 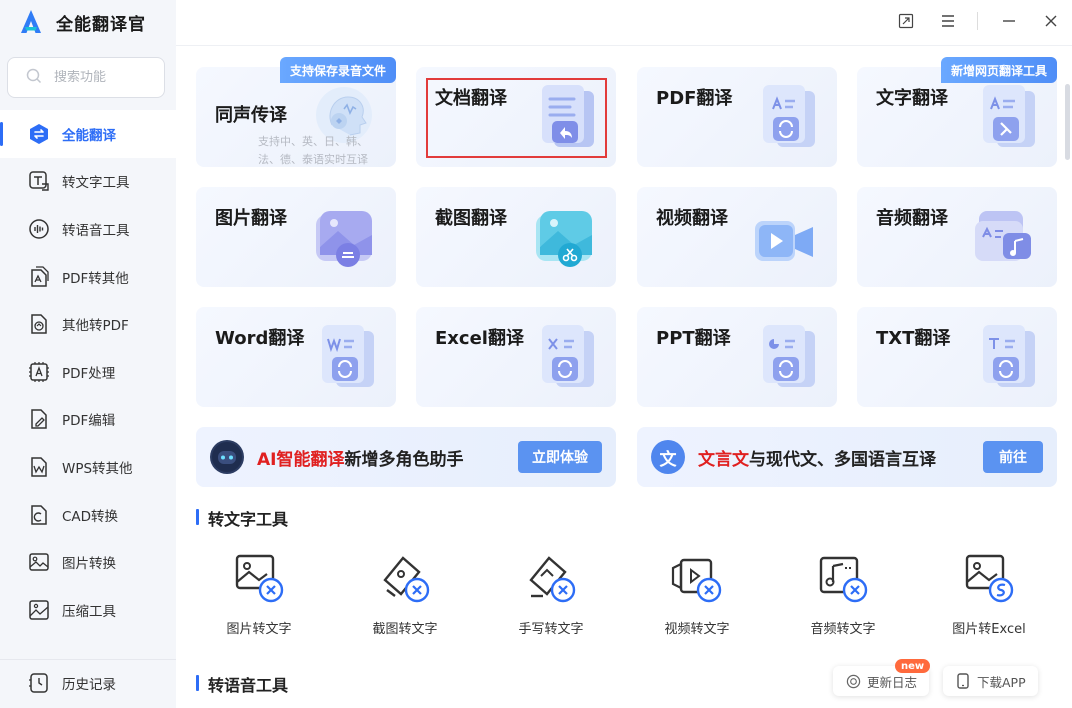 I want to click on classical-chinese-icon: 文, so click(x=668, y=457).